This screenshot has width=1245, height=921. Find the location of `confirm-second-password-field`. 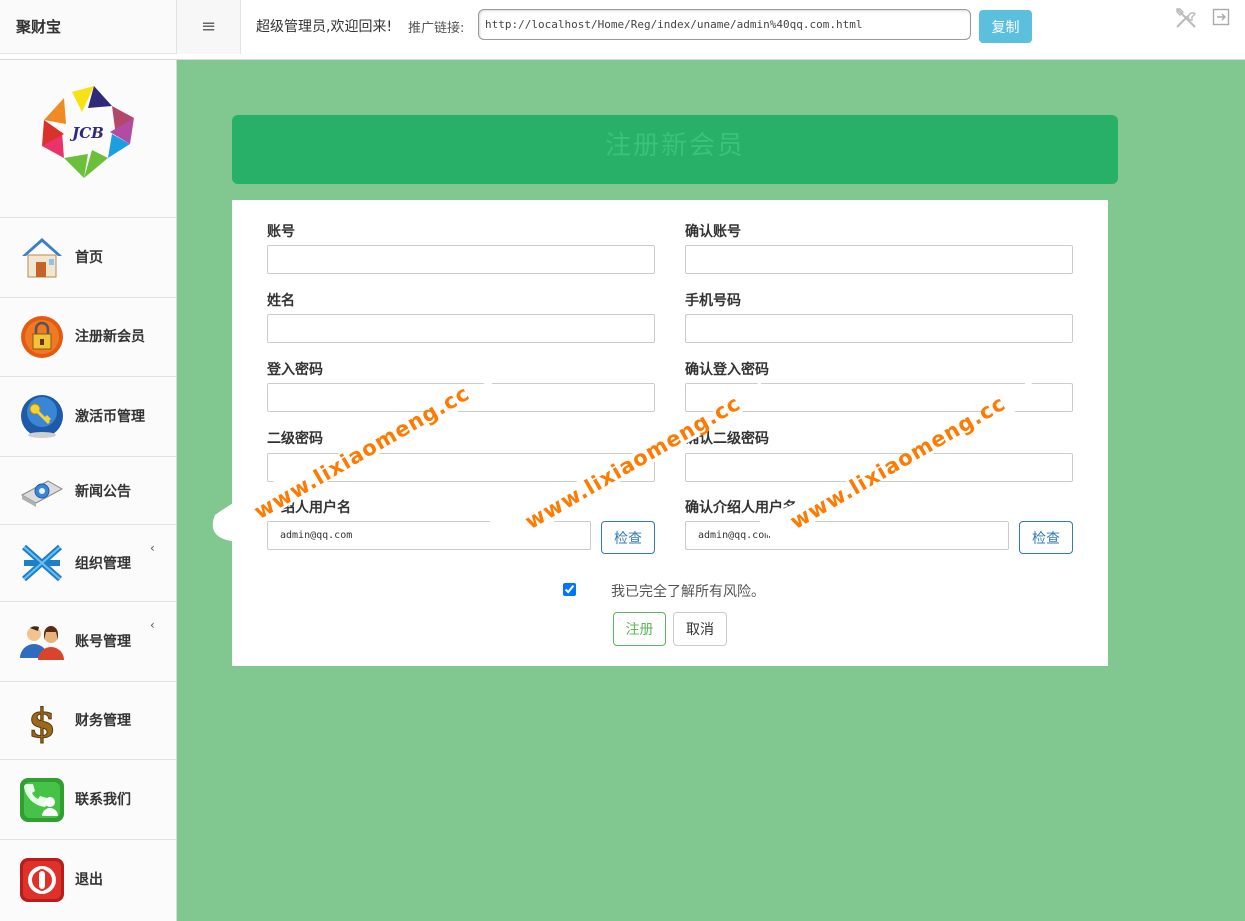

confirm-second-password-field is located at coordinates (879, 467).